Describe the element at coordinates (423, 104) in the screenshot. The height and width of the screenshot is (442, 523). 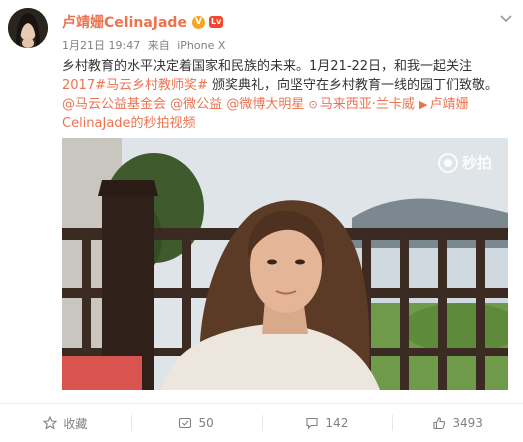
I see `video-camera-icon: ▶` at that location.